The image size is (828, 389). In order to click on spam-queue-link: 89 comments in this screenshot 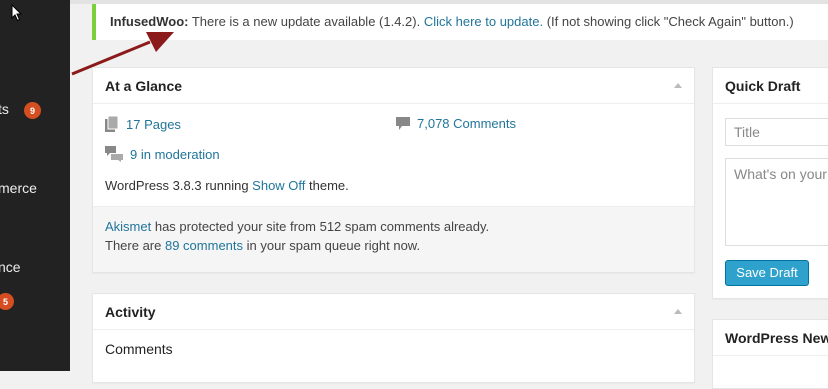, I will do `click(204, 245)`.